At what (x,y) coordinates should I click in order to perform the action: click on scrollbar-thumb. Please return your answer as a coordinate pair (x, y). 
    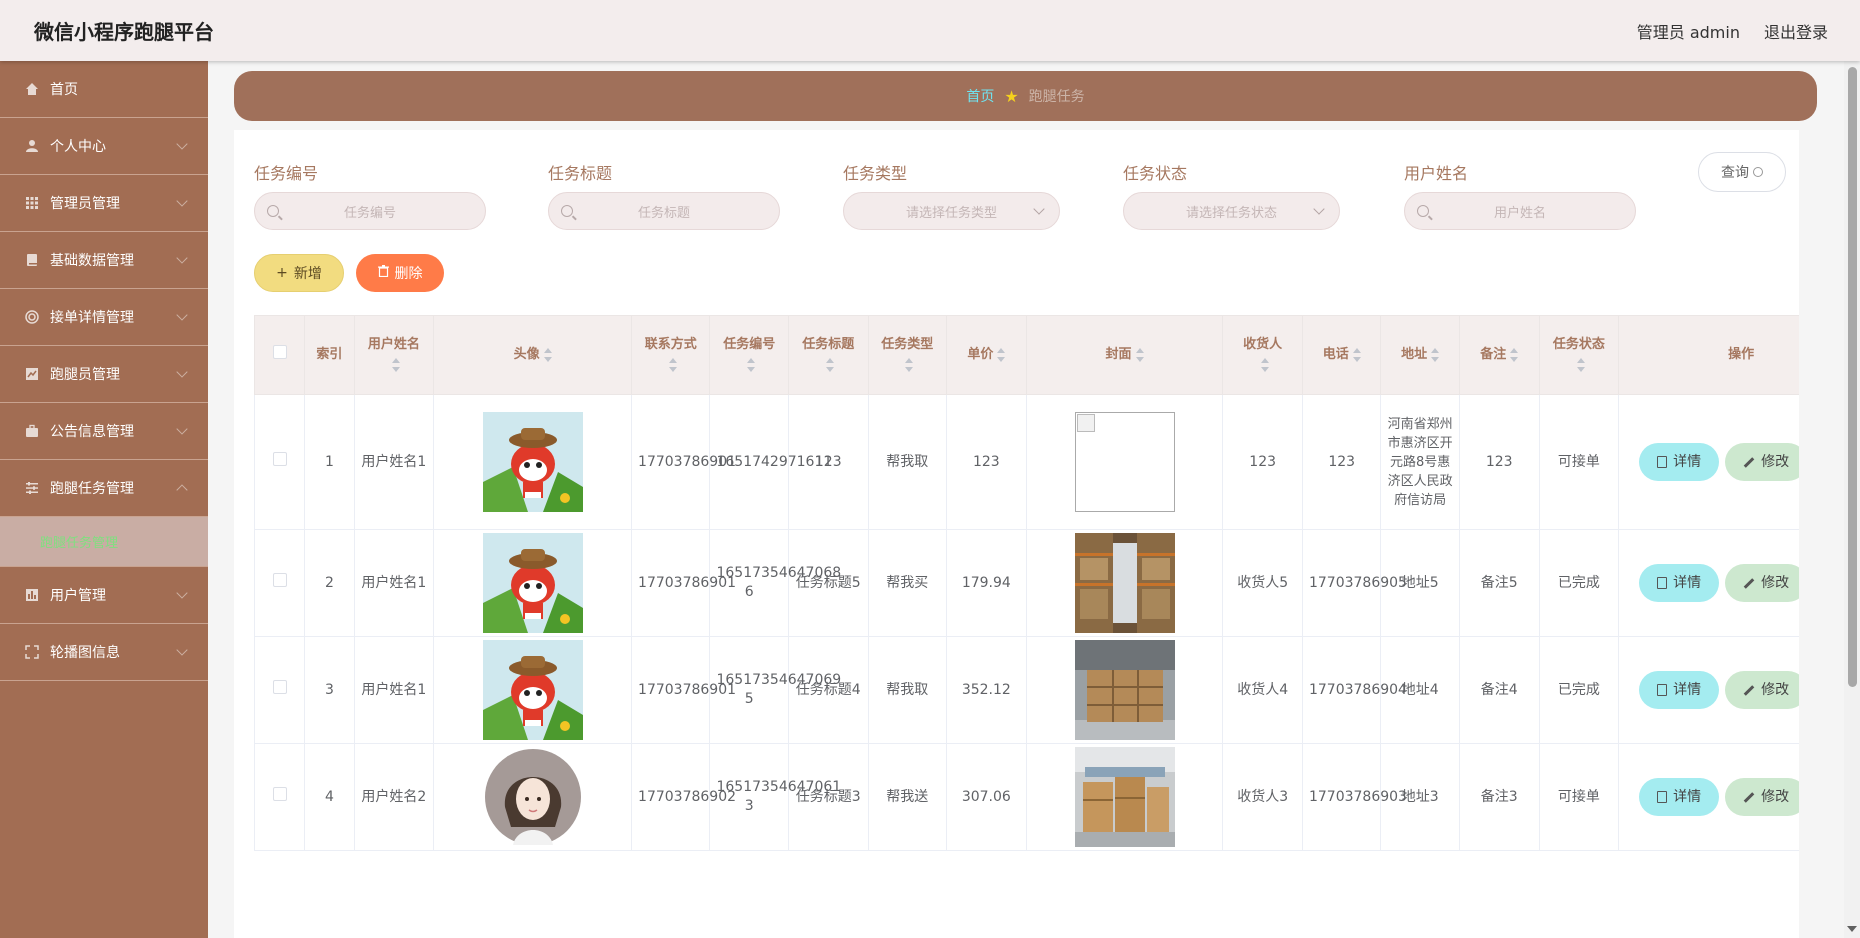
    Looking at the image, I should click on (1852, 377).